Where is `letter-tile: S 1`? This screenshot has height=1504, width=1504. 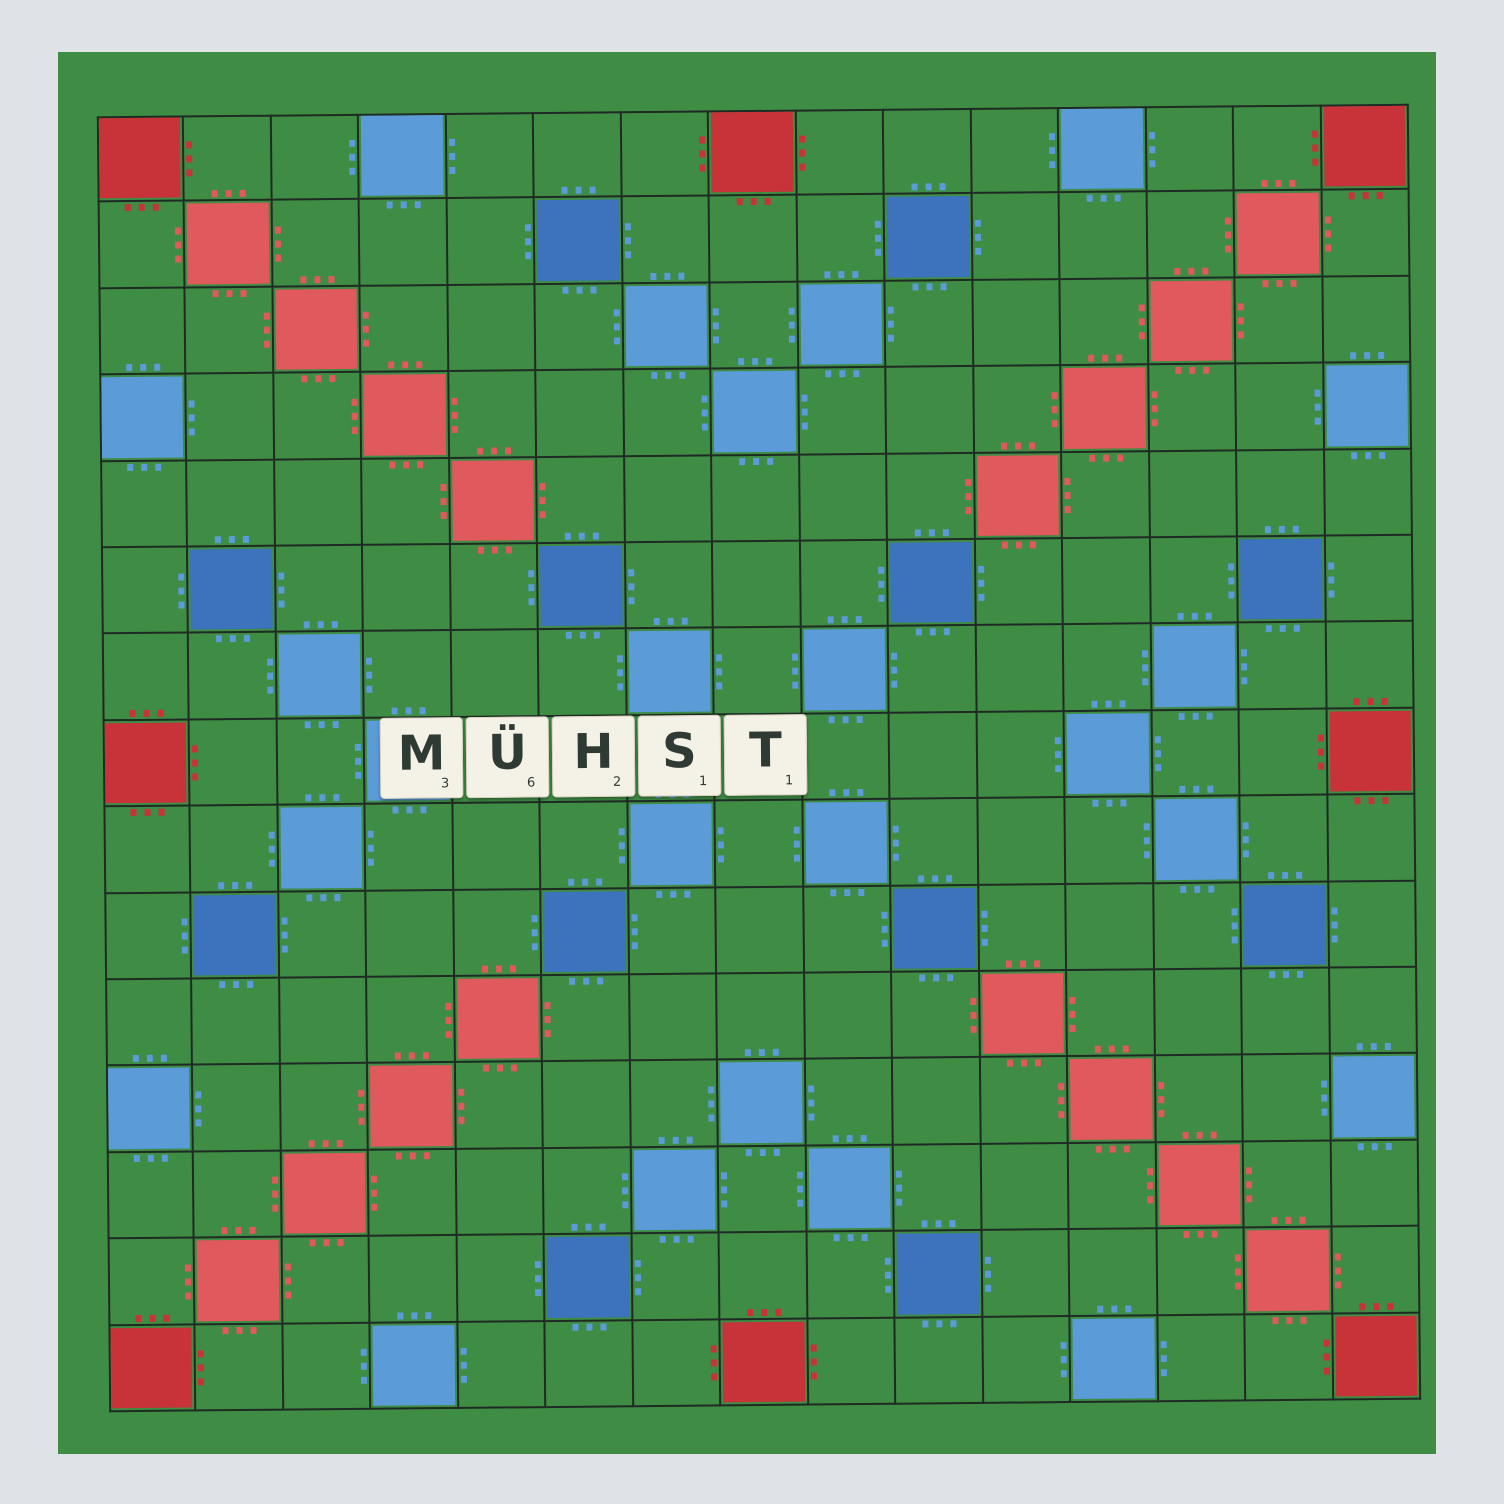 letter-tile: S 1 is located at coordinates (679, 755).